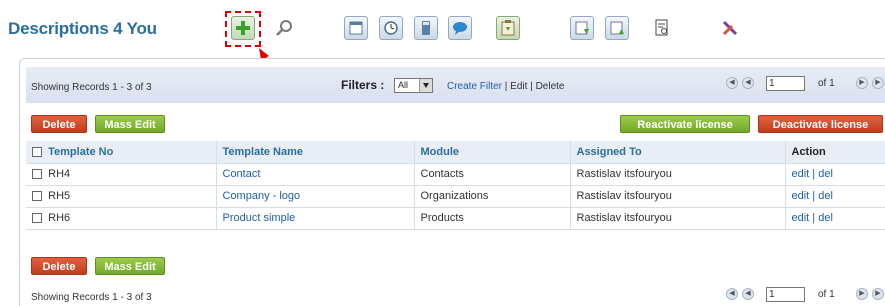  Describe the element at coordinates (121, 196) in the screenshot. I see `template-no-cell: RH5` at that location.